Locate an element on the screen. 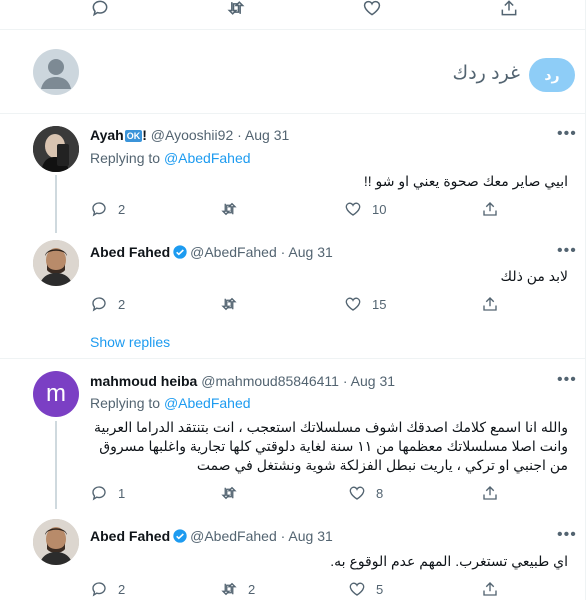 Image resolution: width=586 pixels, height=600 pixels. author-handle: @mahmoud85846411 is located at coordinates (270, 381).